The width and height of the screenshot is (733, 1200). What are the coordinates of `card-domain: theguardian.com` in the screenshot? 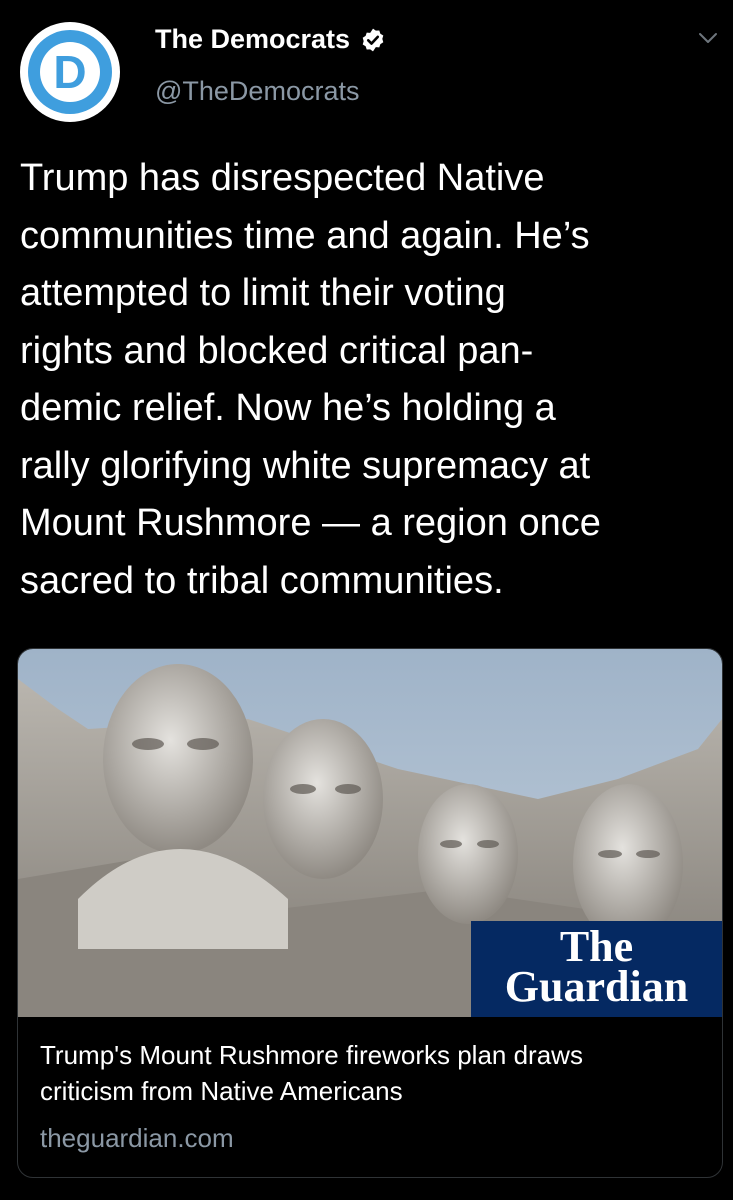 It's located at (137, 1138).